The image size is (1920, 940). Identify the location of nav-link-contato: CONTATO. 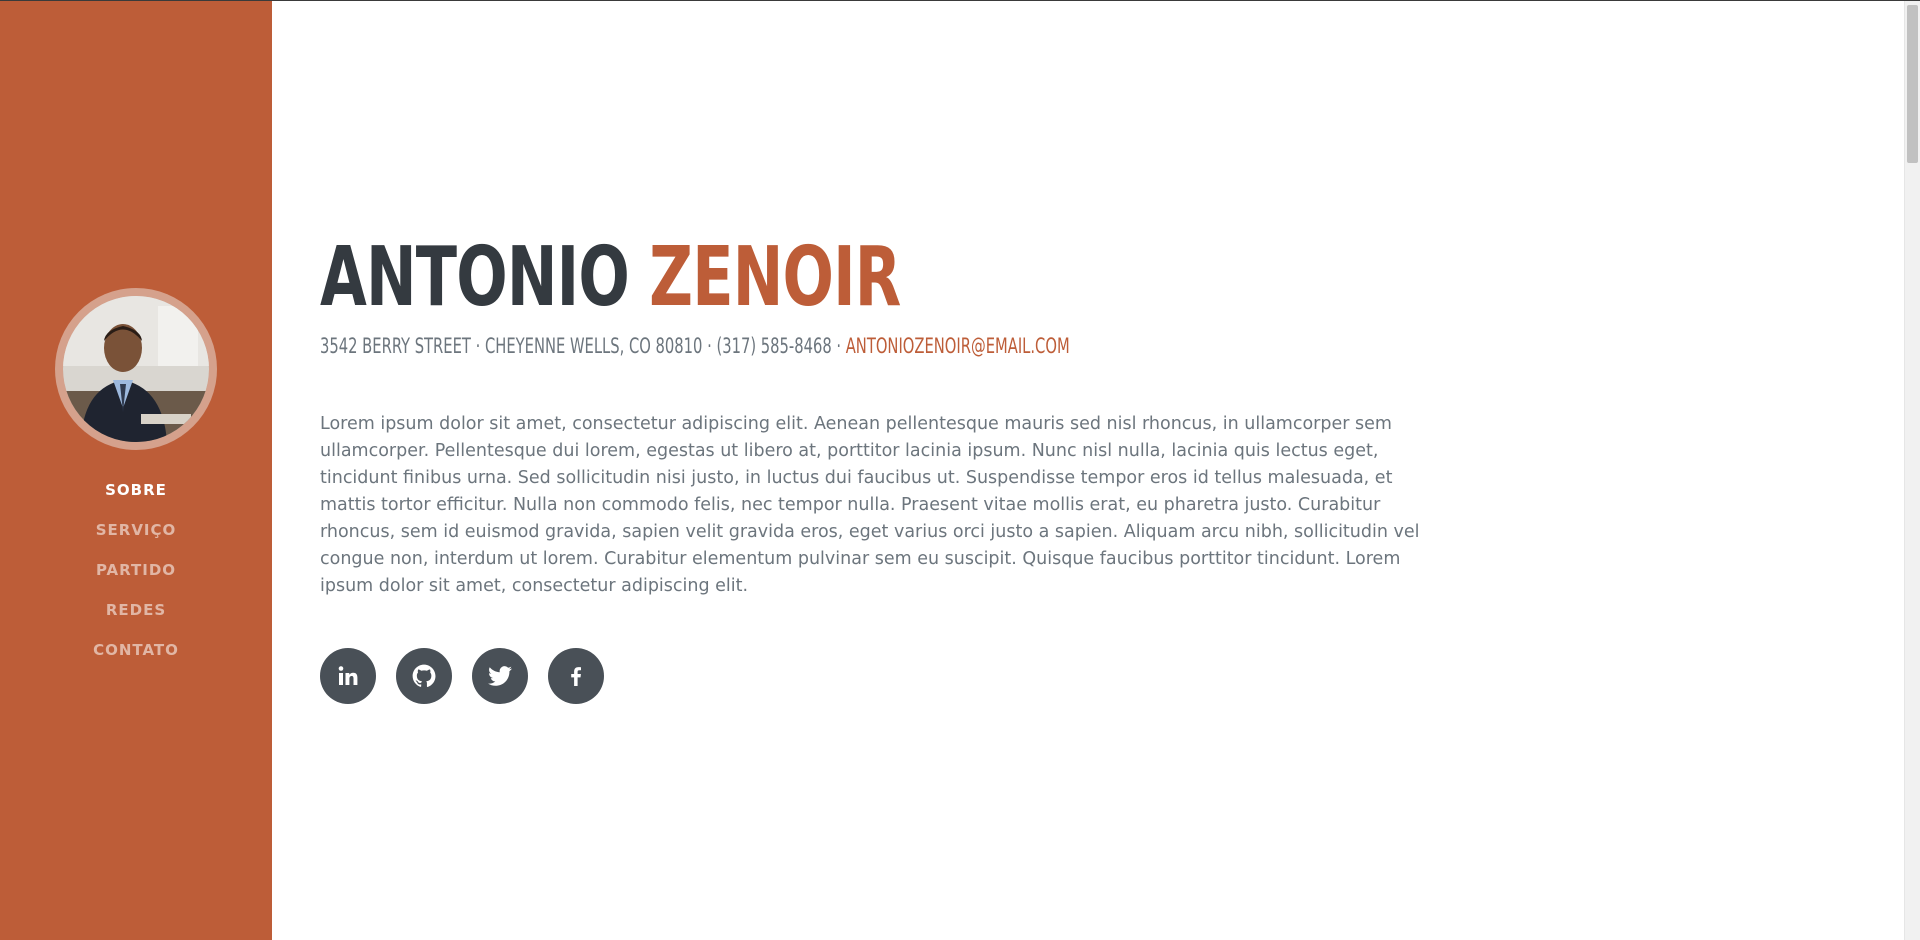
(136, 650).